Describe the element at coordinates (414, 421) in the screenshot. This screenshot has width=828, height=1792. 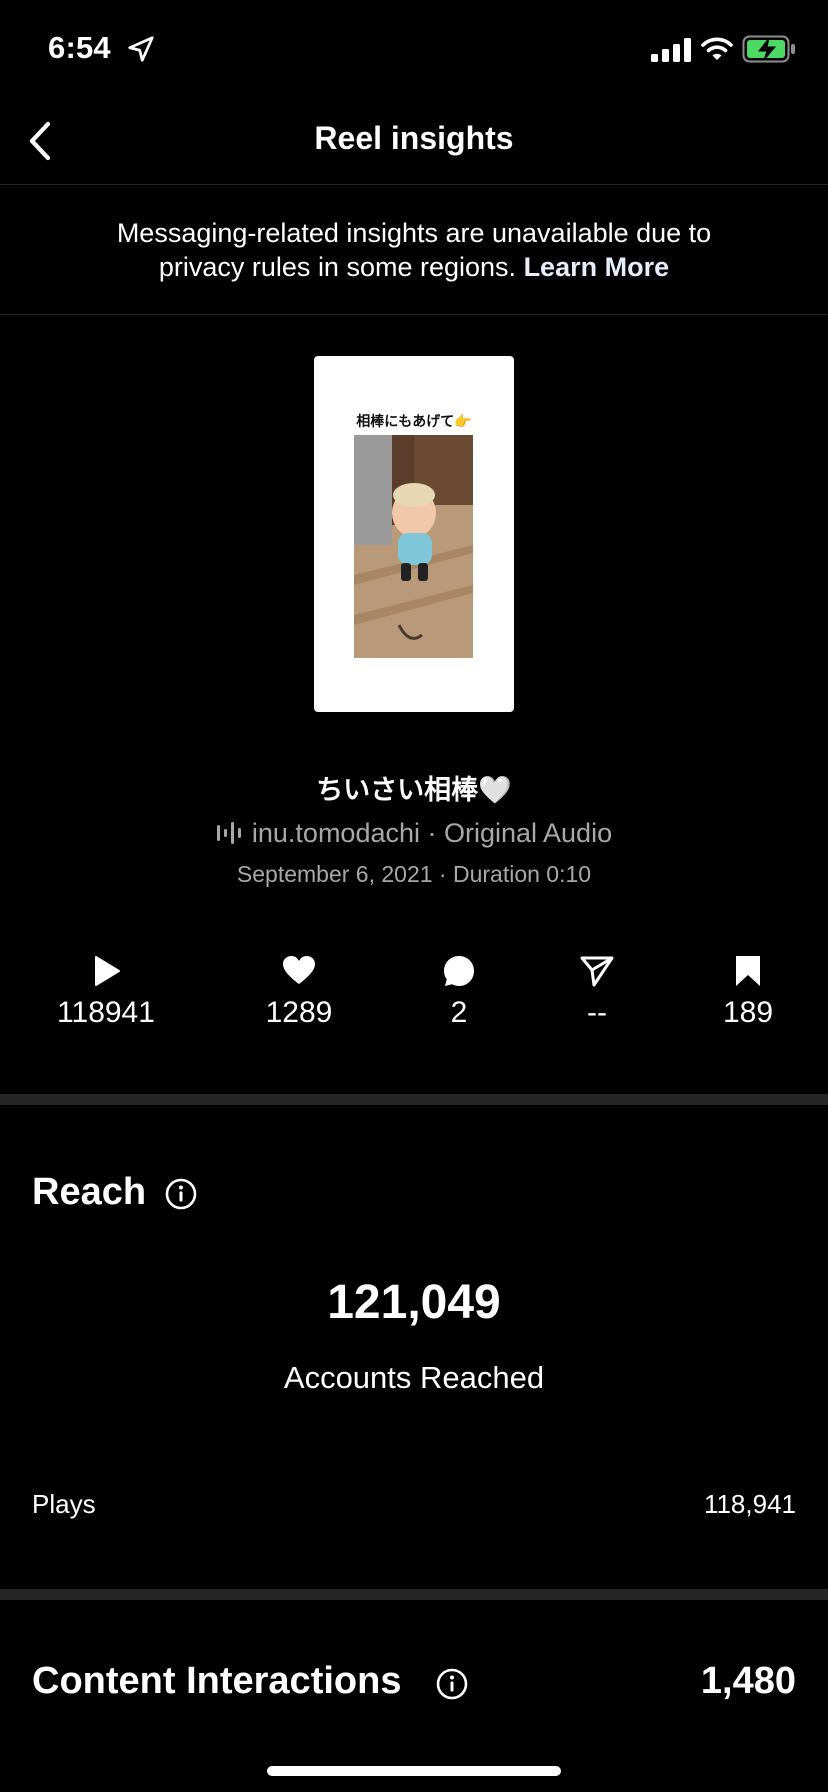
I see `thumbnail-caption: 相棒にもあげて👉` at that location.